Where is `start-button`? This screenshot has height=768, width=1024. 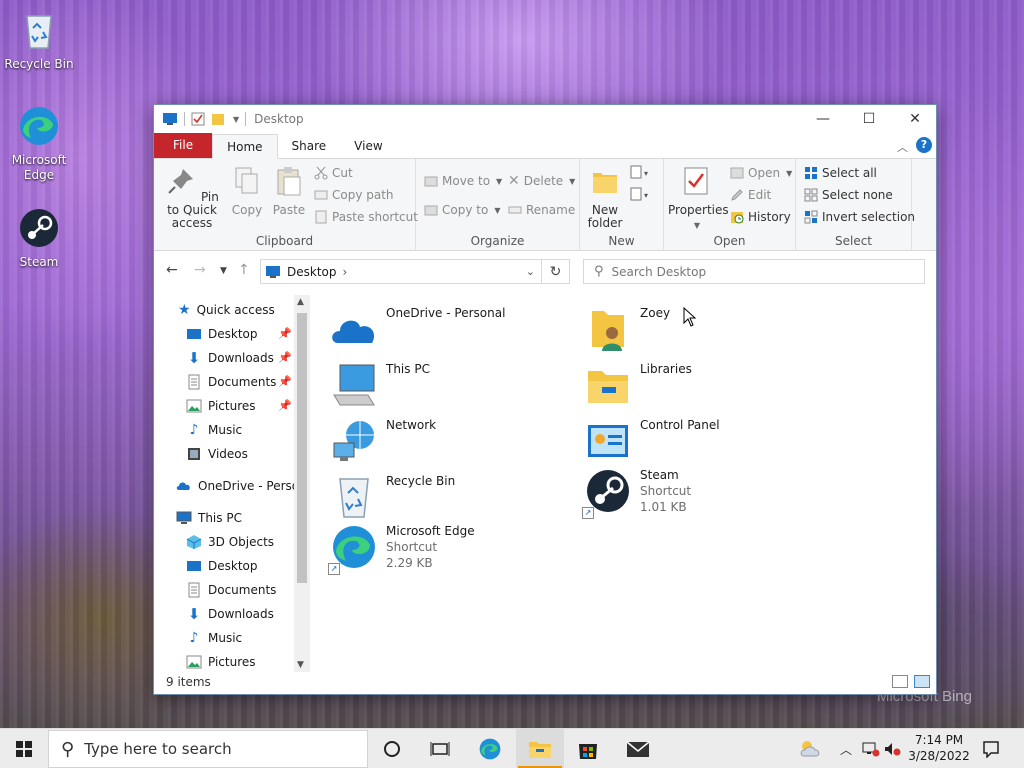 start-button is located at coordinates (24, 748).